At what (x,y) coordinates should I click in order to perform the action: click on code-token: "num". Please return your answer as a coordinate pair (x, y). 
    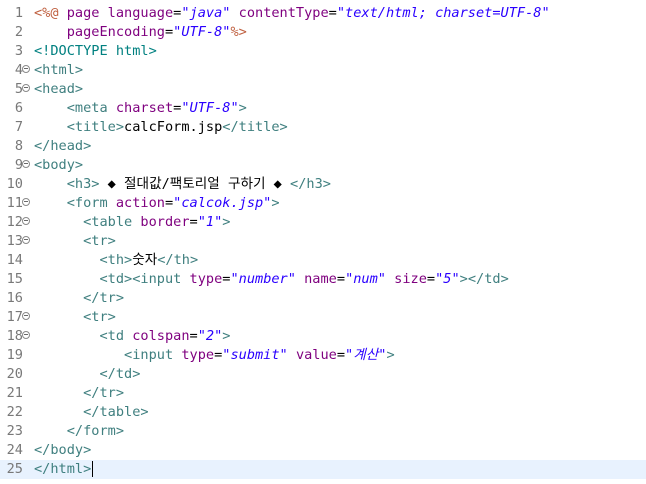
    Looking at the image, I should click on (365, 279).